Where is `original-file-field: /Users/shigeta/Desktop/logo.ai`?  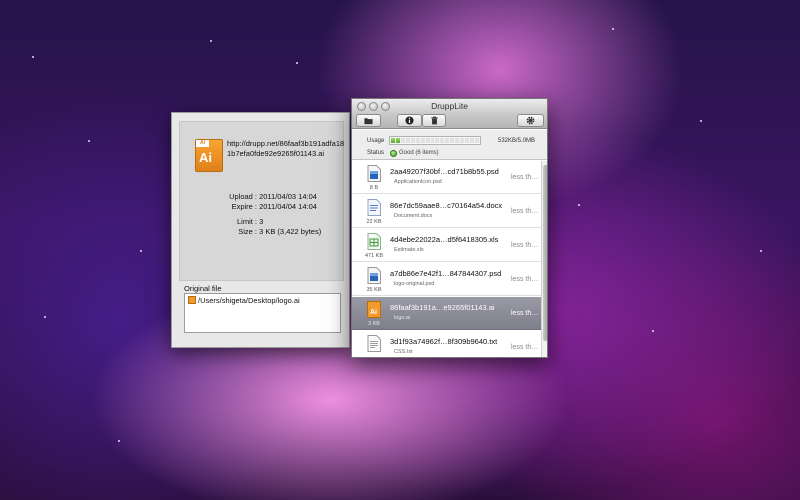
original-file-field: /Users/shigeta/Desktop/logo.ai is located at coordinates (262, 313).